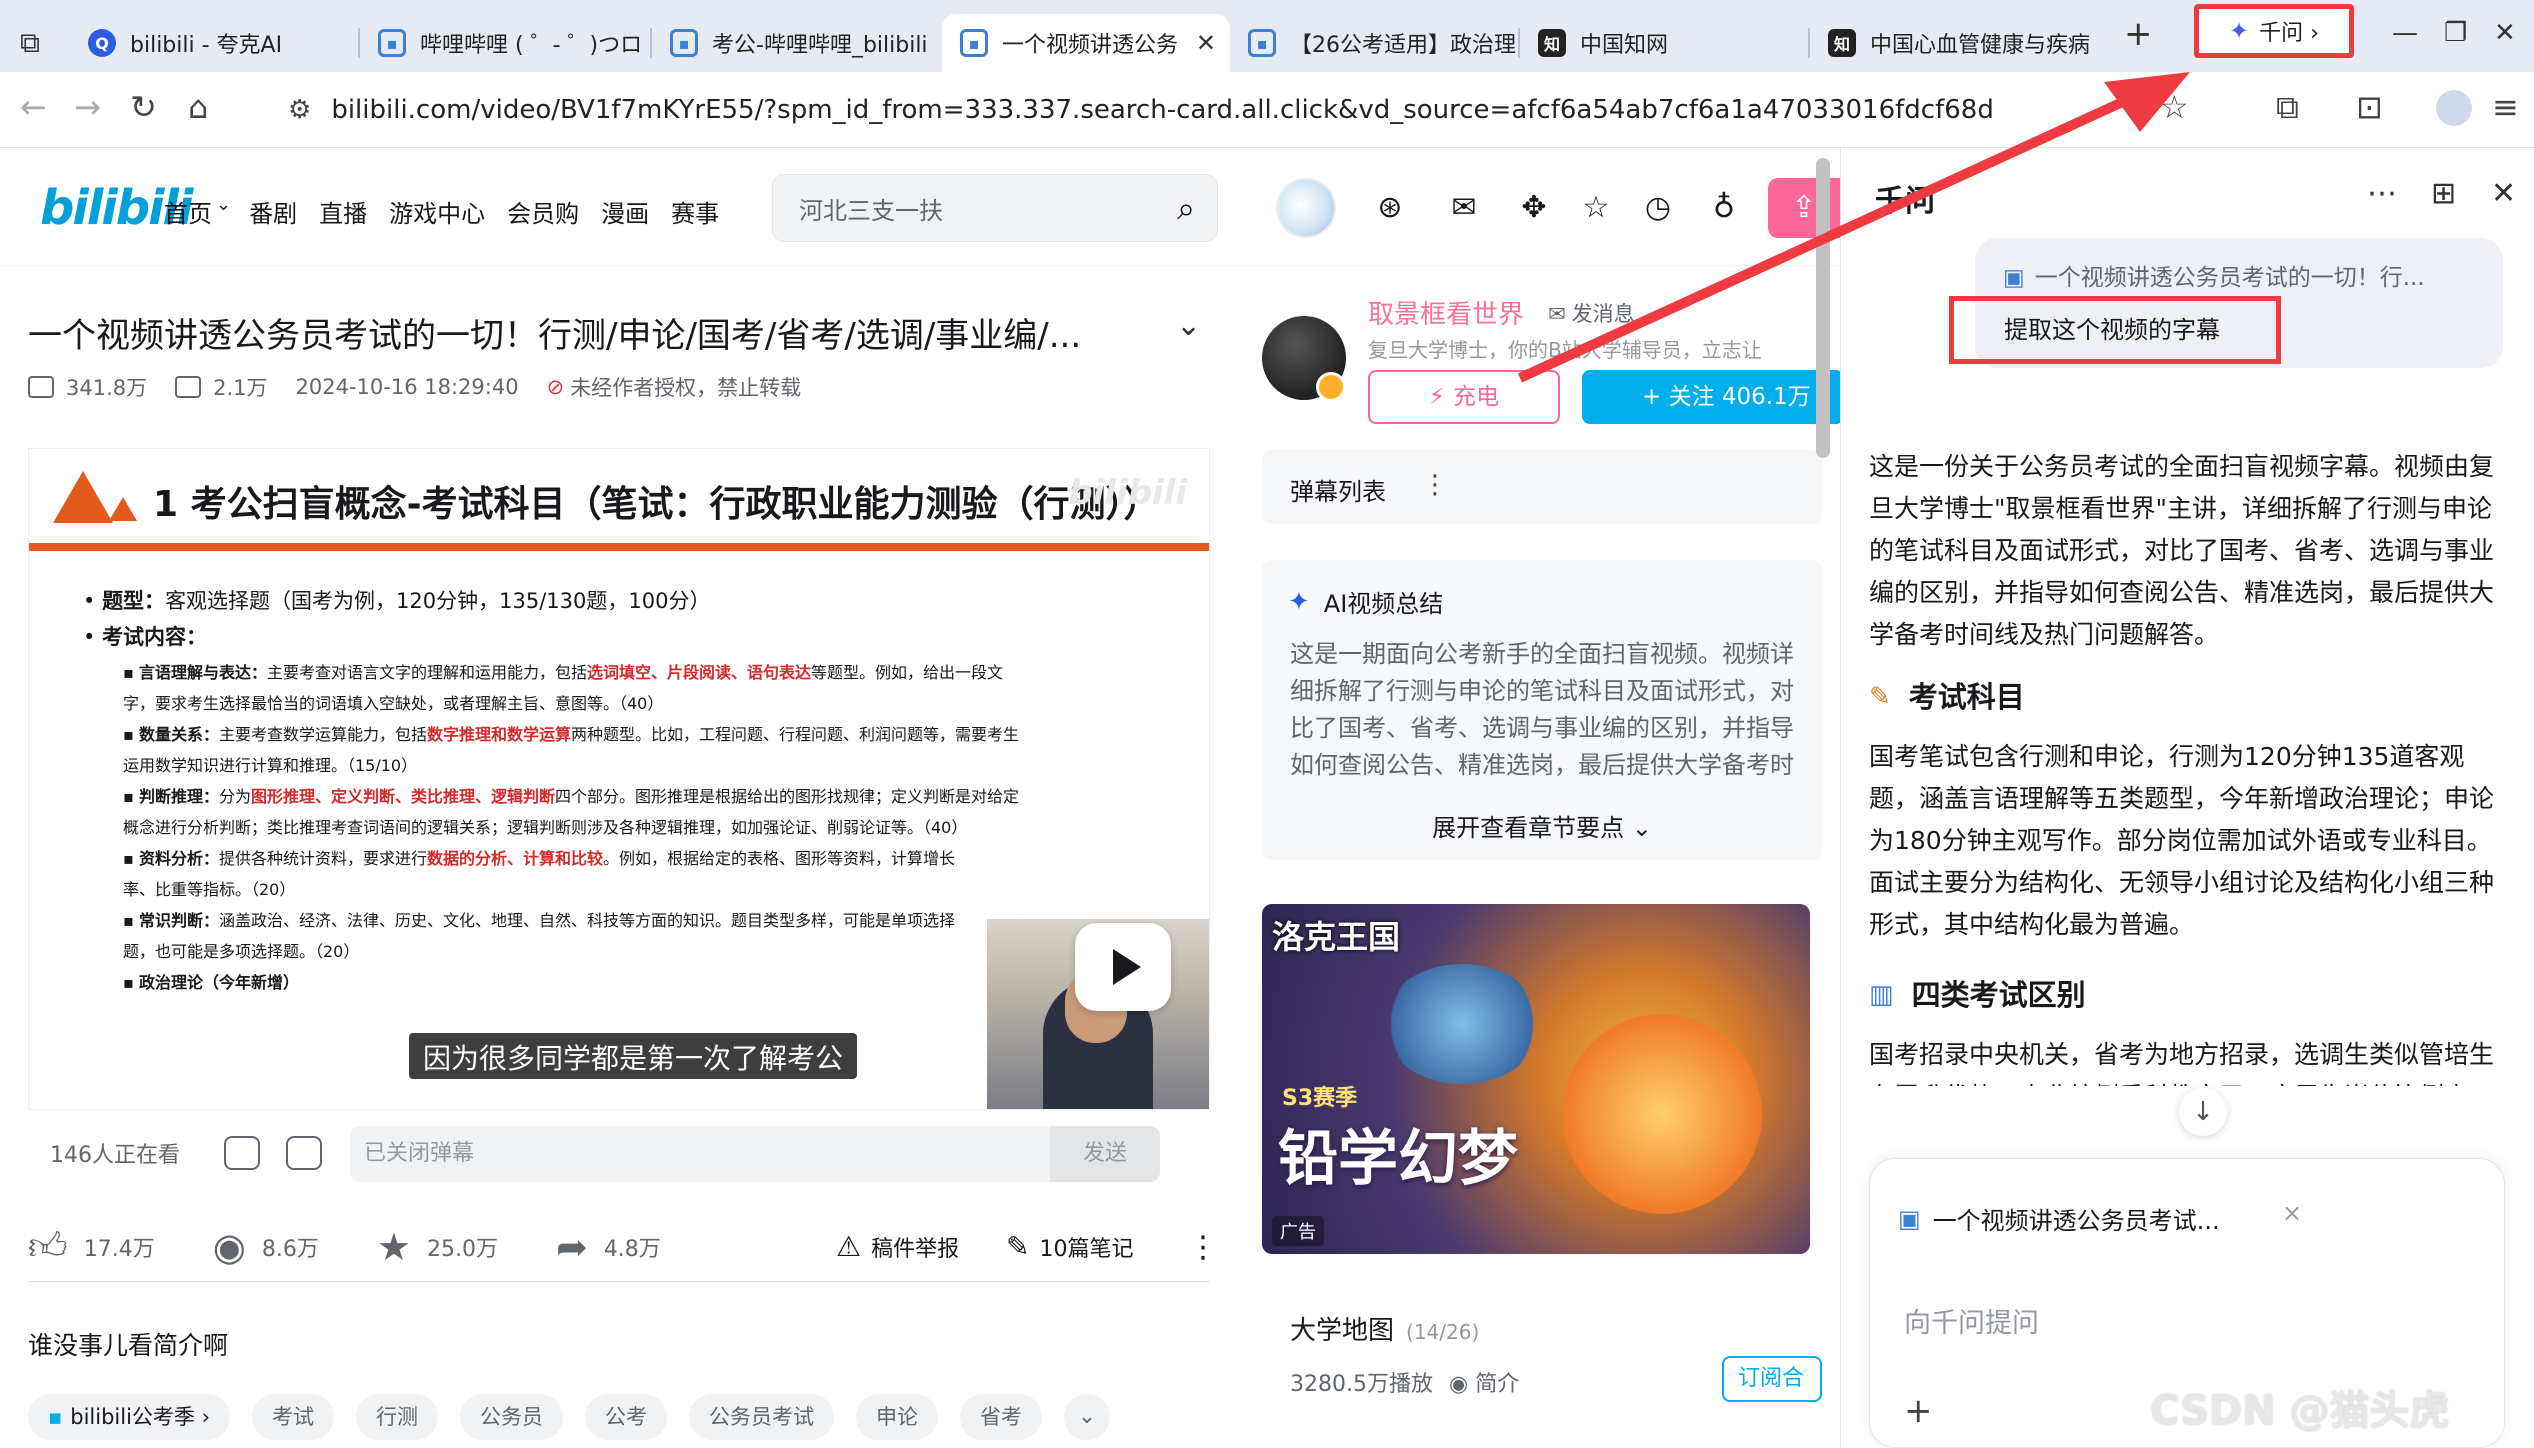 The image size is (2534, 1448). What do you see at coordinates (273, 211) in the screenshot?
I see `nav-anime: 番剧` at bounding box center [273, 211].